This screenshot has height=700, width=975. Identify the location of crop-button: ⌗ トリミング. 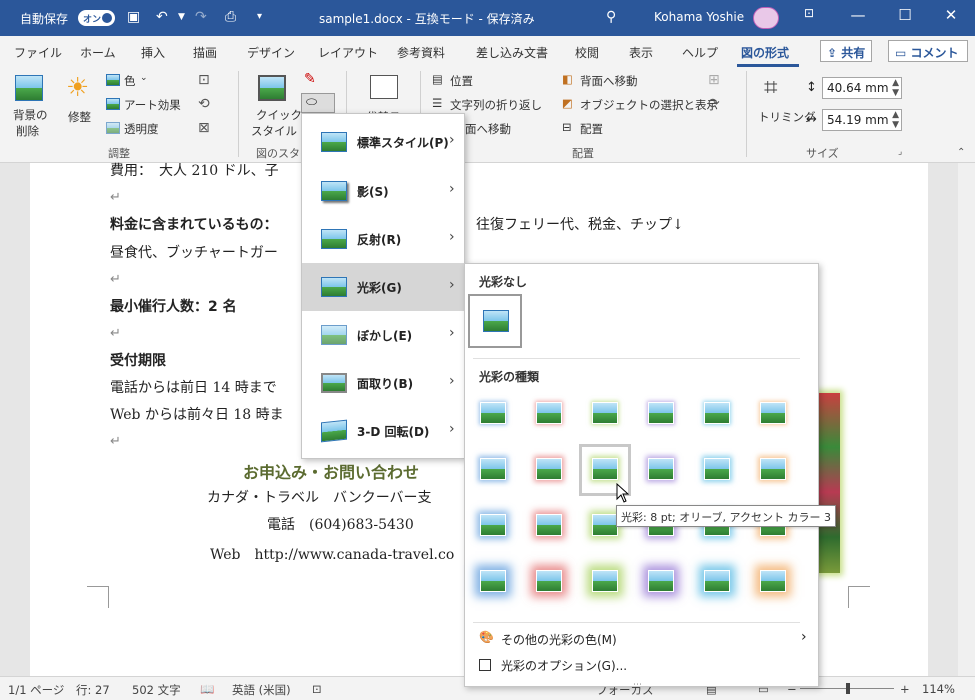
(785, 101).